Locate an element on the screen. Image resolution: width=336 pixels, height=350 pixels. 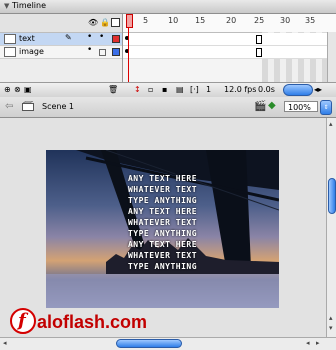
layer-row-text: text ✎ • • is located at coordinates (61, 39).